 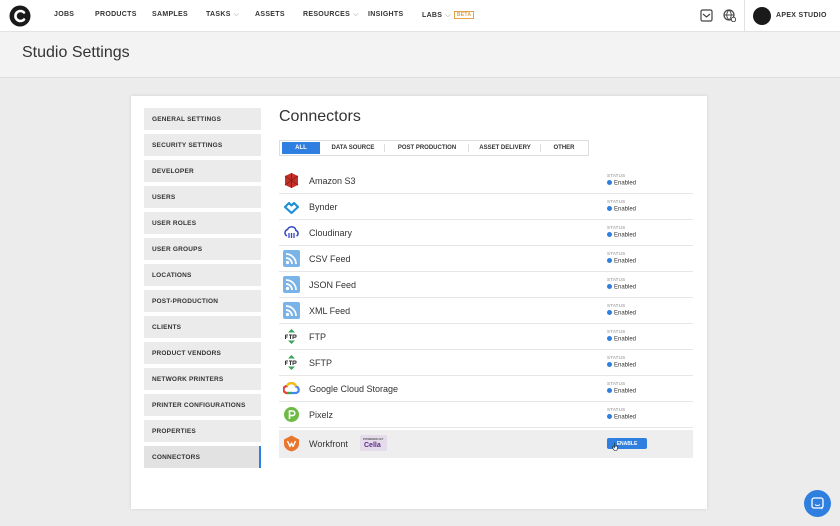 I want to click on avatar, so click(x=762, y=16).